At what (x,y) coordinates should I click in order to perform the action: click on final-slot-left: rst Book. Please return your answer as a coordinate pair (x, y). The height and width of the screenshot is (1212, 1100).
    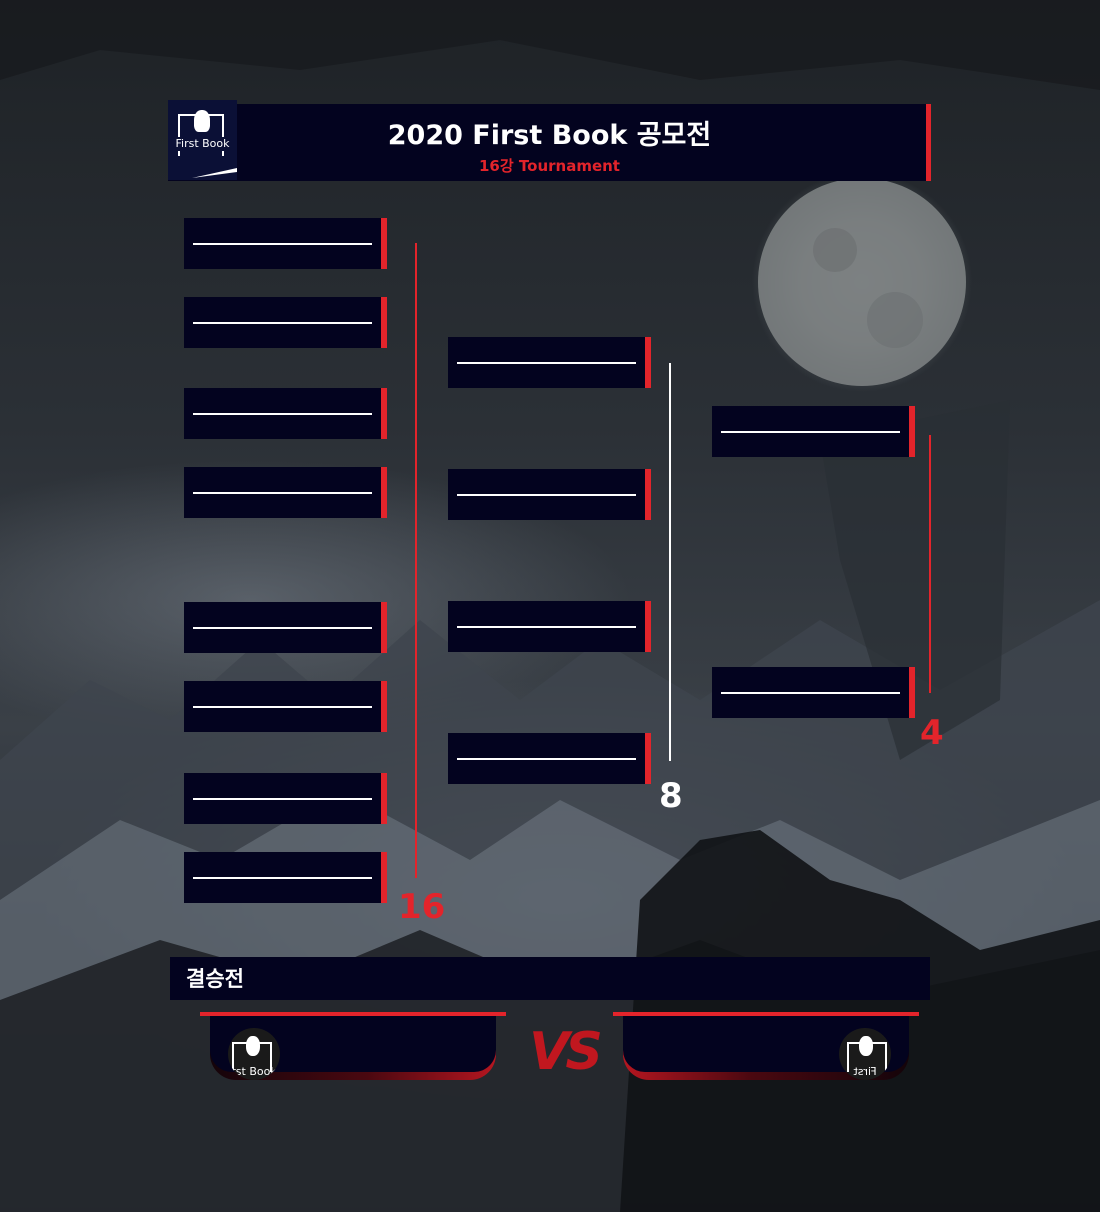
    Looking at the image, I should click on (353, 1046).